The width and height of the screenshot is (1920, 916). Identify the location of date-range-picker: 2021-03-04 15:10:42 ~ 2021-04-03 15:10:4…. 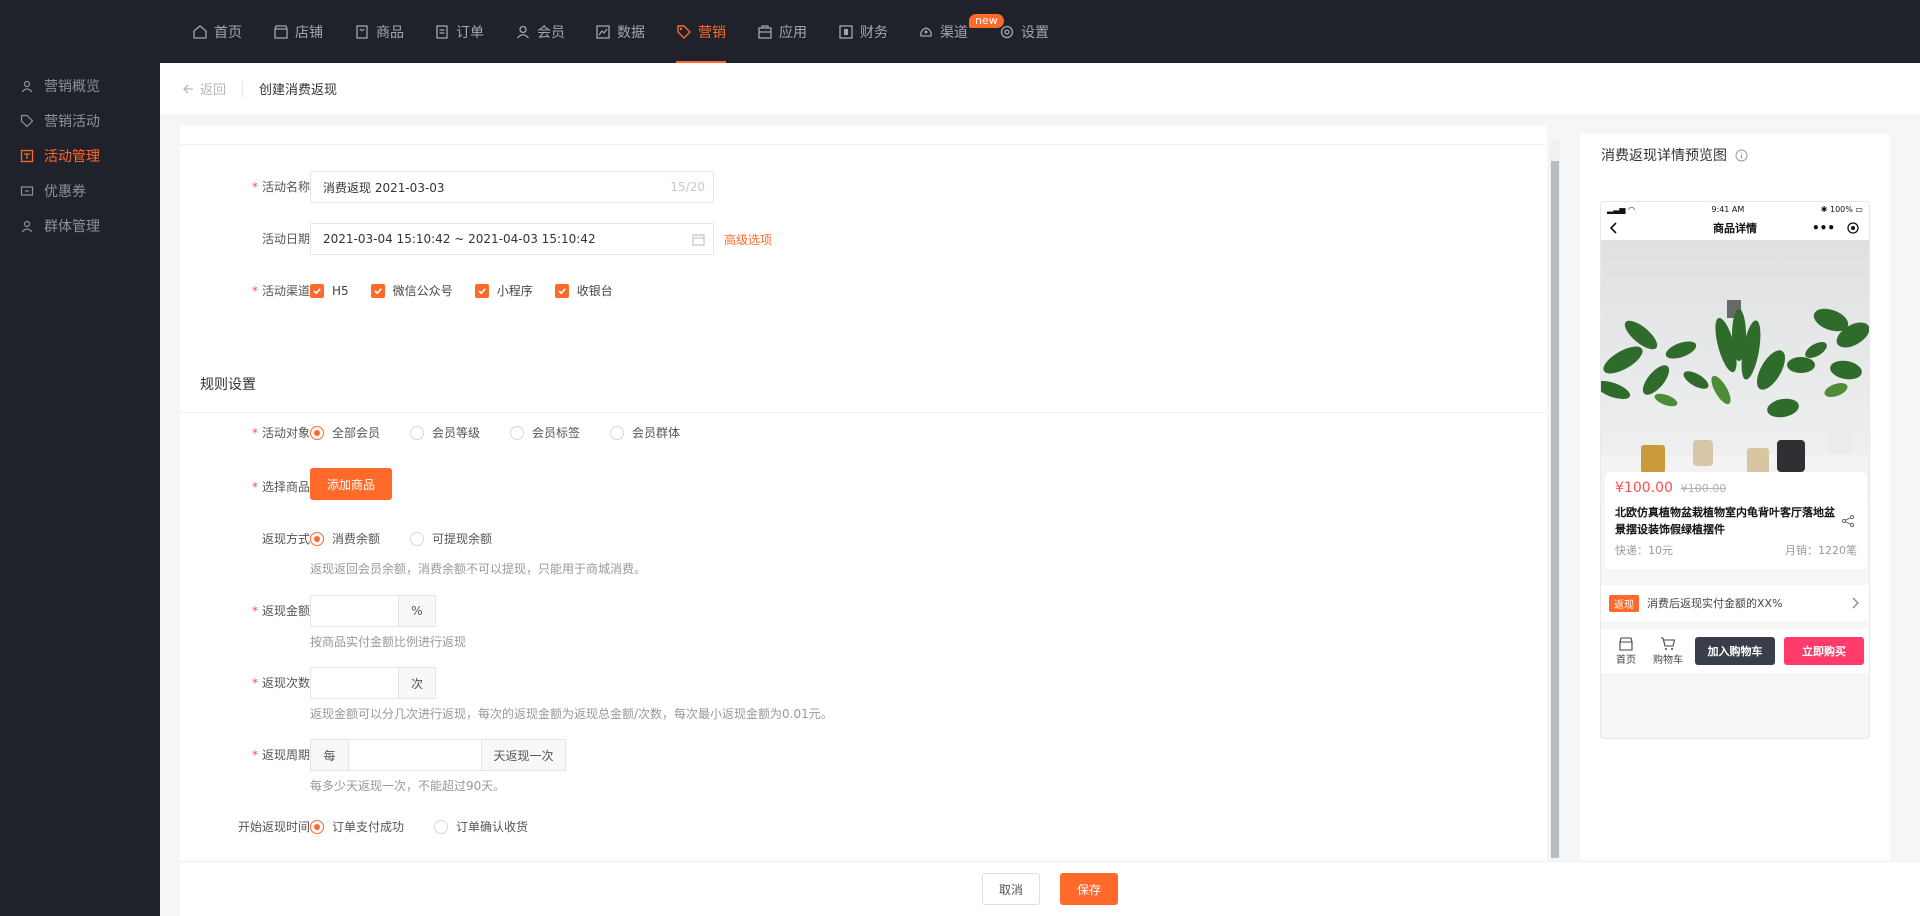
(512, 239).